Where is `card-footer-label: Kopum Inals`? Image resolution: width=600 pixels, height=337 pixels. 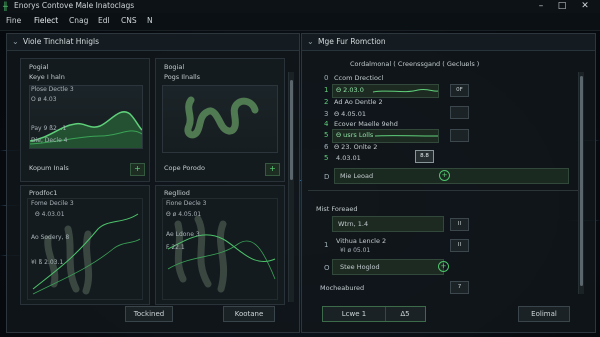 card-footer-label: Kopum Inals is located at coordinates (49, 168).